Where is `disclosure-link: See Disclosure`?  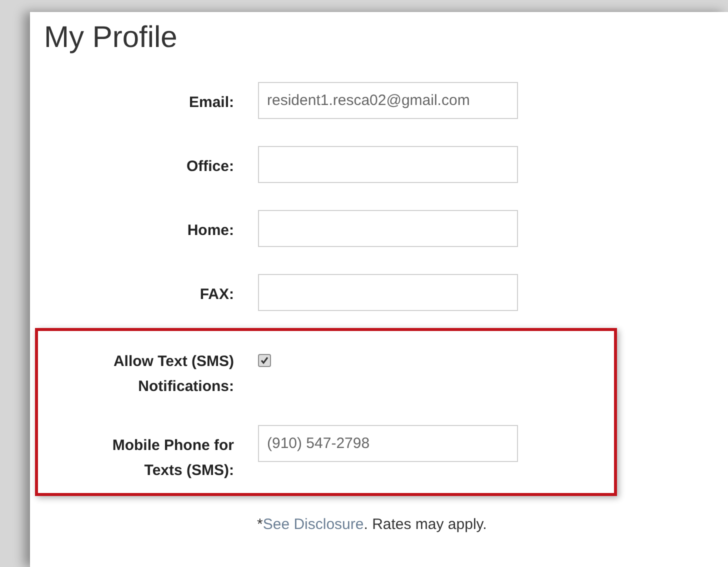
disclosure-link: See Disclosure is located at coordinates (313, 524).